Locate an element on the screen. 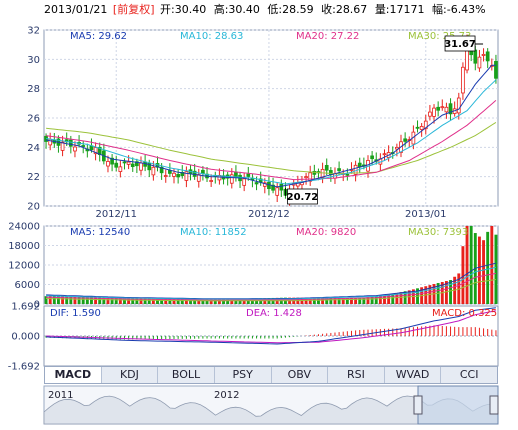  macd-panel-tick-label: -1.692 is located at coordinates (24, 367).